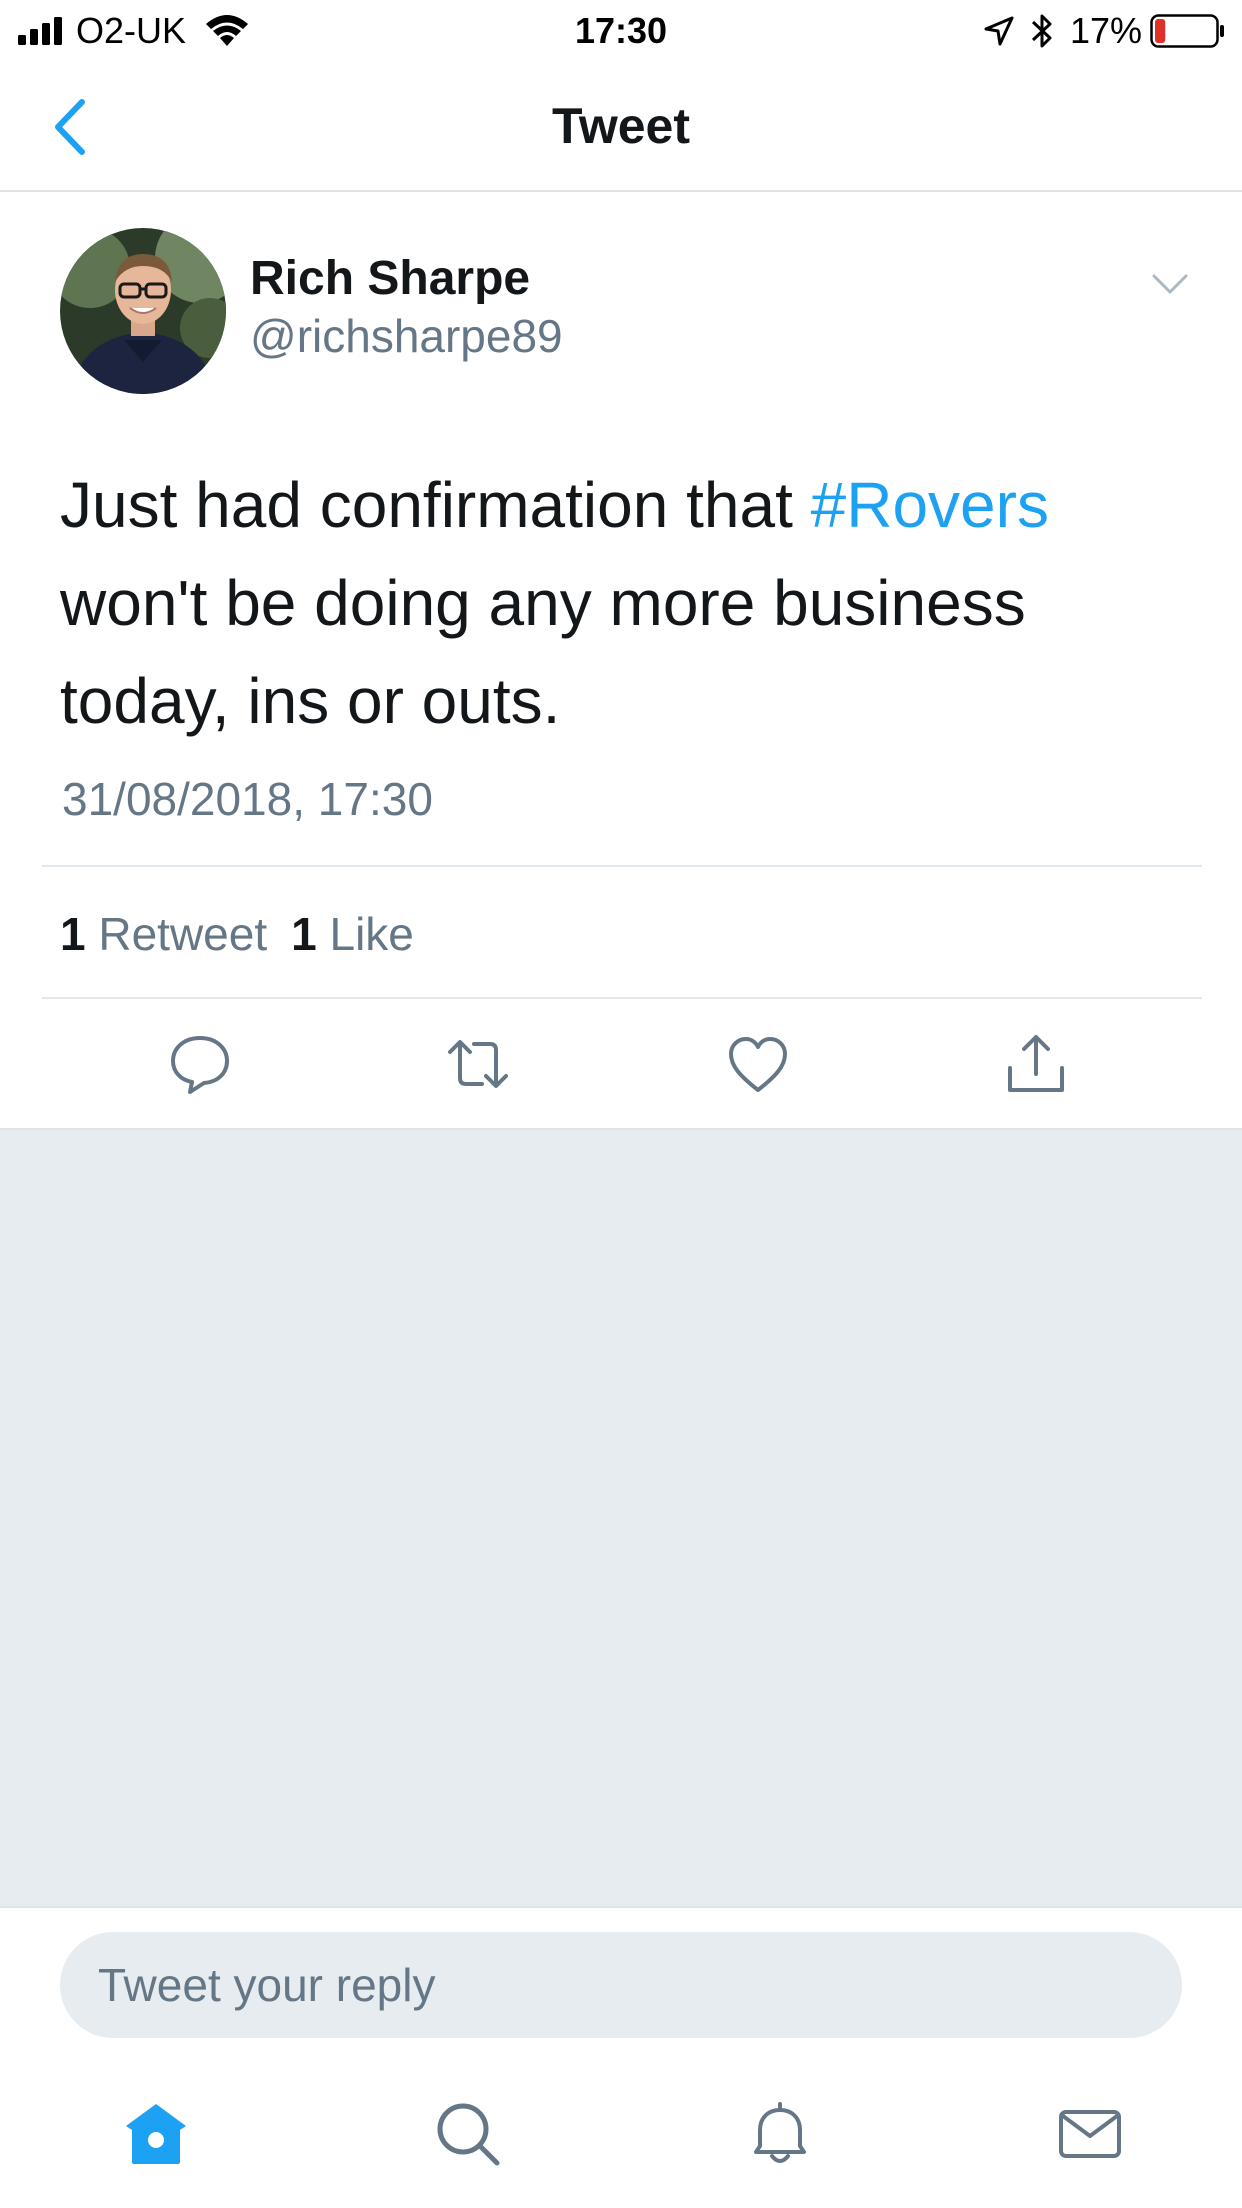  What do you see at coordinates (435, 505) in the screenshot?
I see `tweet-text-before: Just had confirmation that` at bounding box center [435, 505].